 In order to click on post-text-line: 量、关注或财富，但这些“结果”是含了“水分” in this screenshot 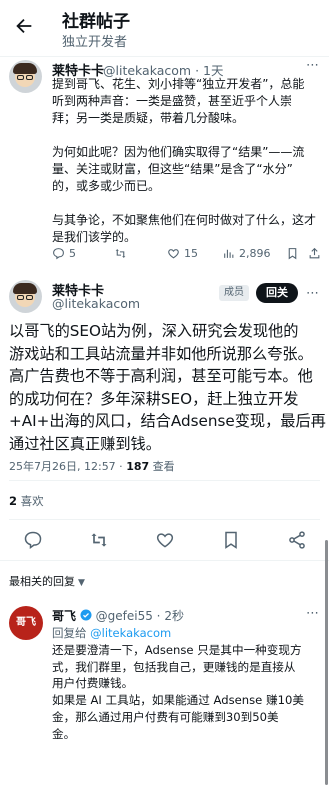, I will do `click(172, 169)`.